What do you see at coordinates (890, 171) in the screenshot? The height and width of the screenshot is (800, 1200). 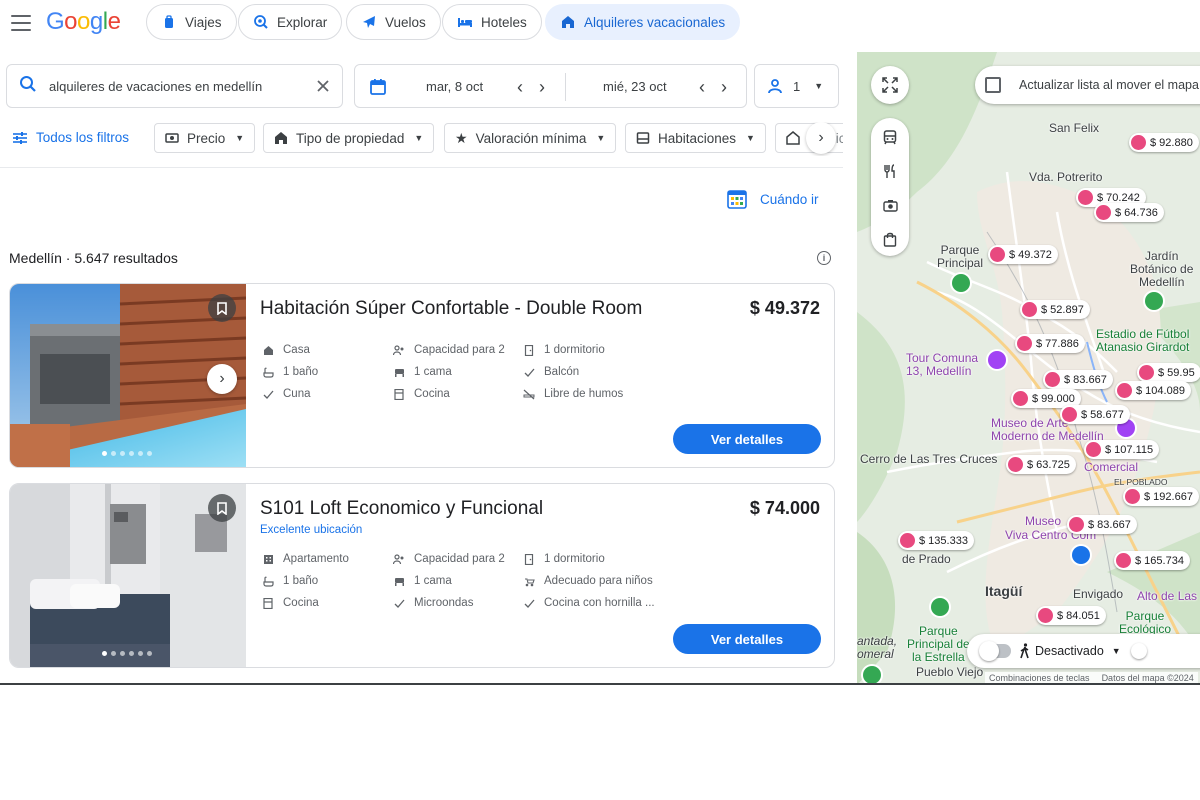 I see `restaurant-icon` at bounding box center [890, 171].